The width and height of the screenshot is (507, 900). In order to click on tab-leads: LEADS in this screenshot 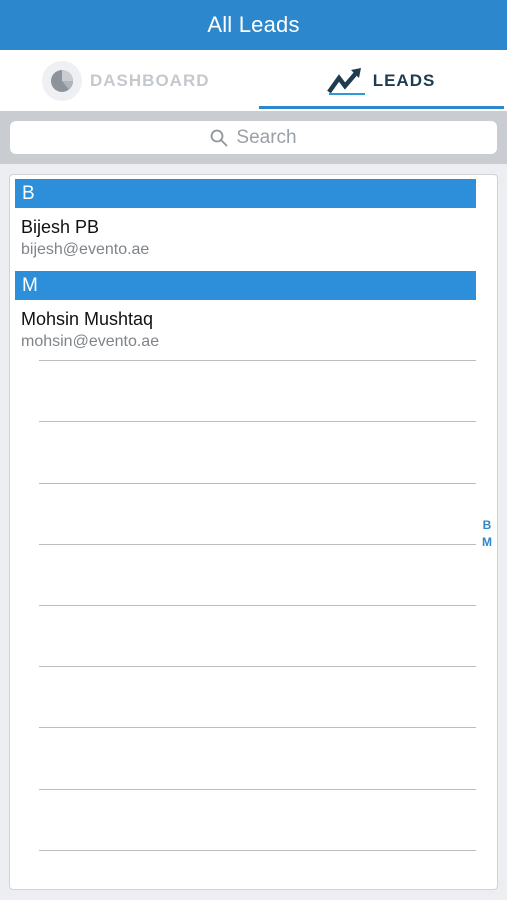, I will do `click(381, 80)`.